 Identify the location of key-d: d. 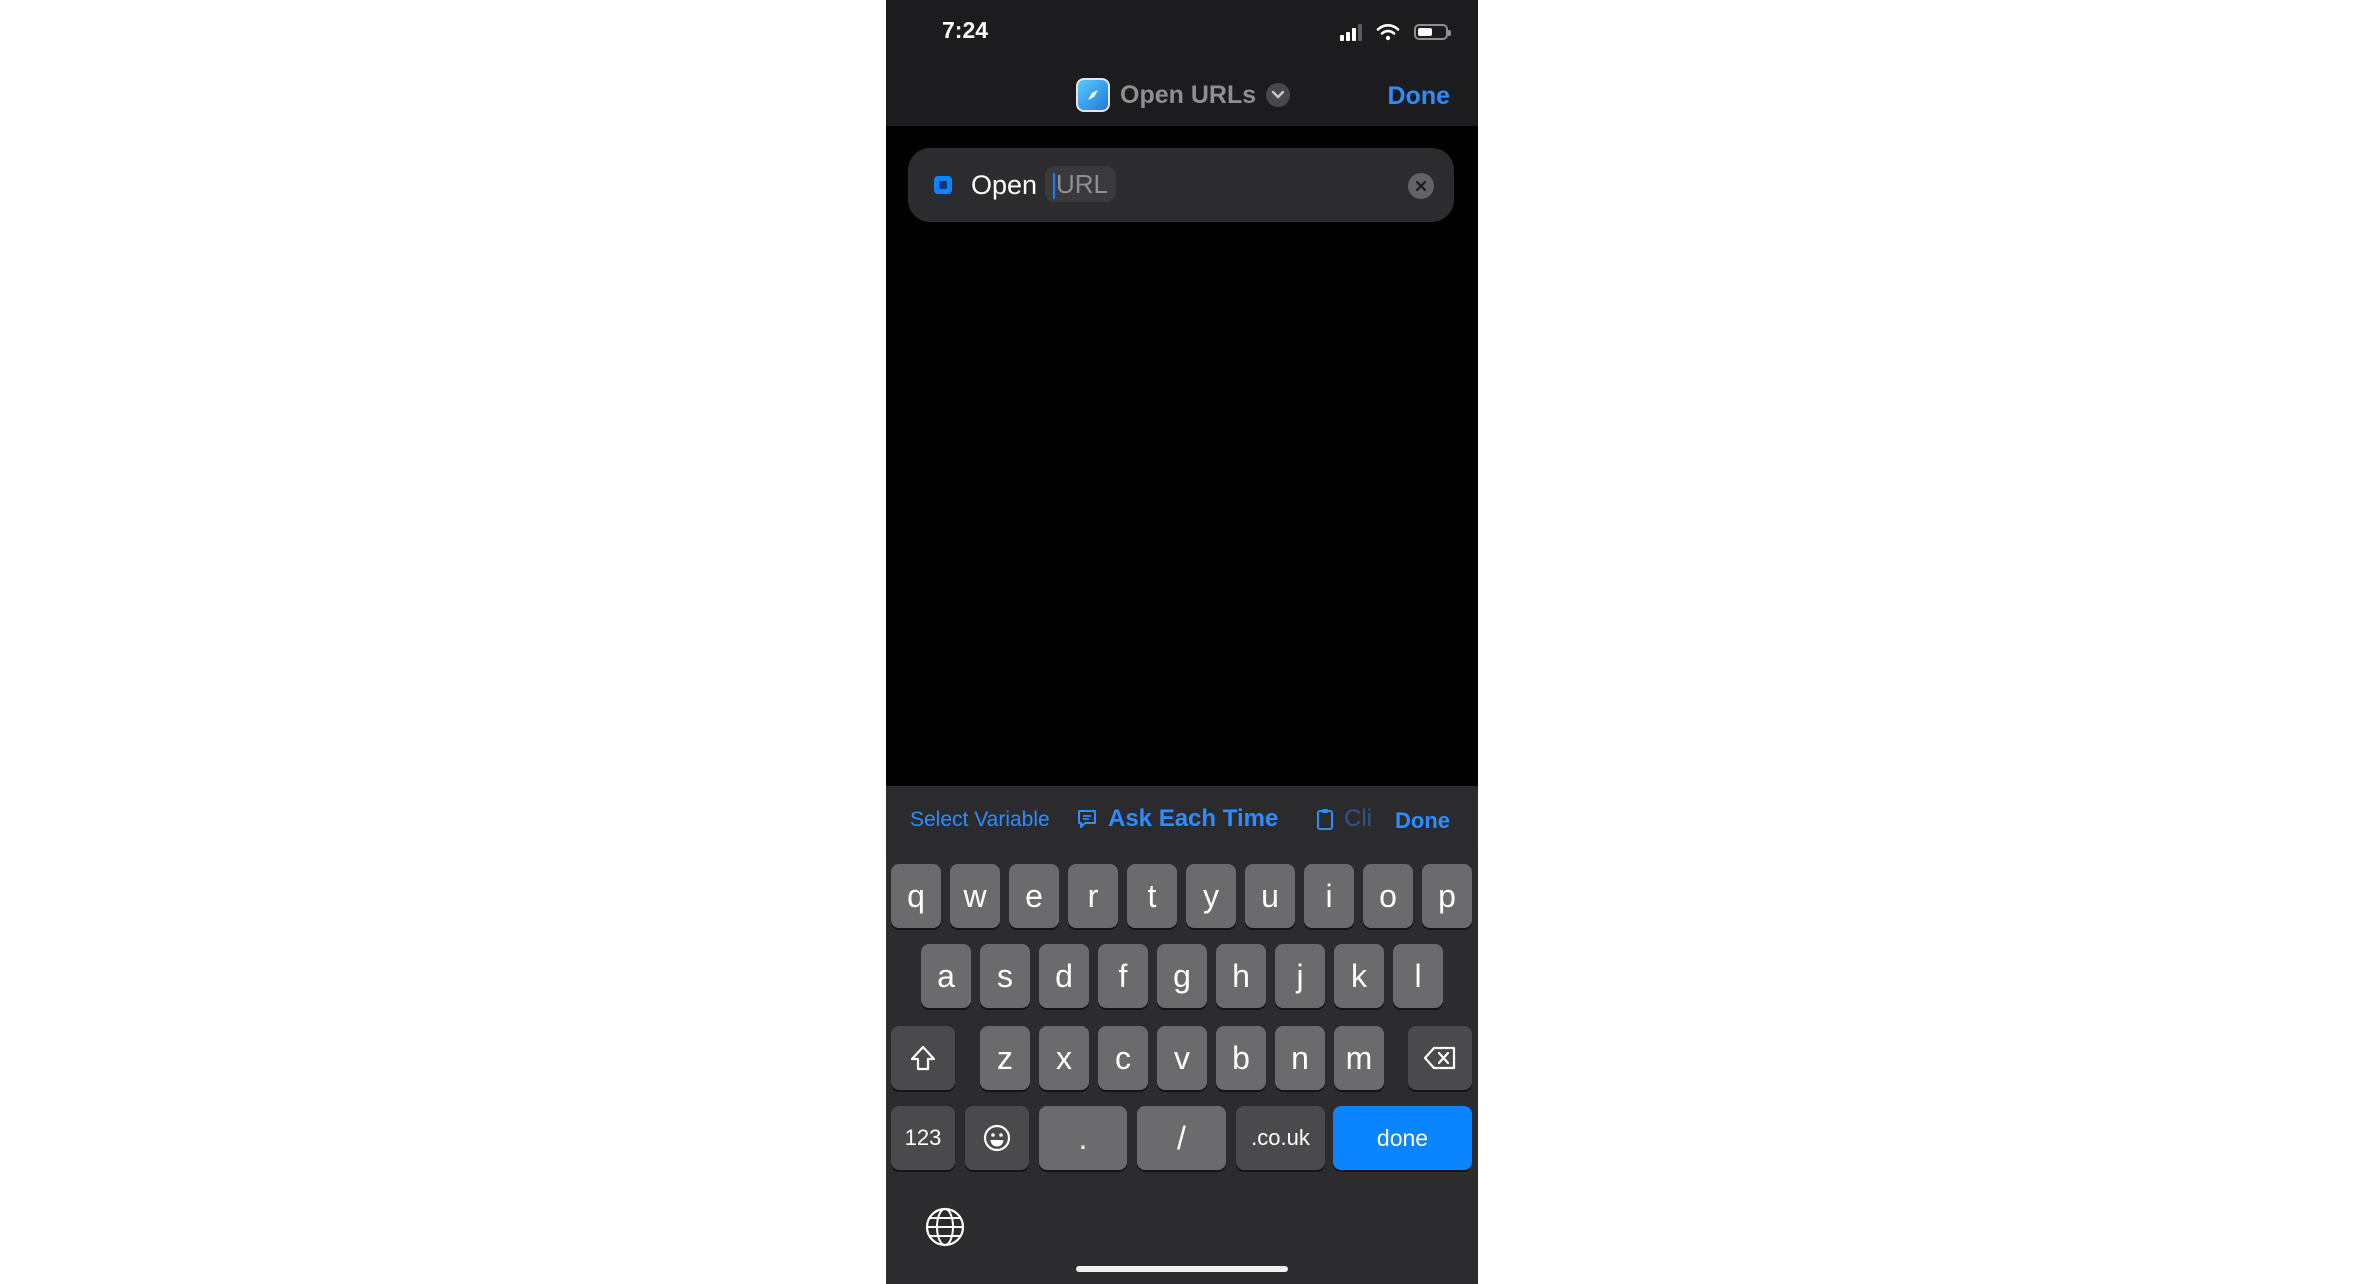
(1064, 976).